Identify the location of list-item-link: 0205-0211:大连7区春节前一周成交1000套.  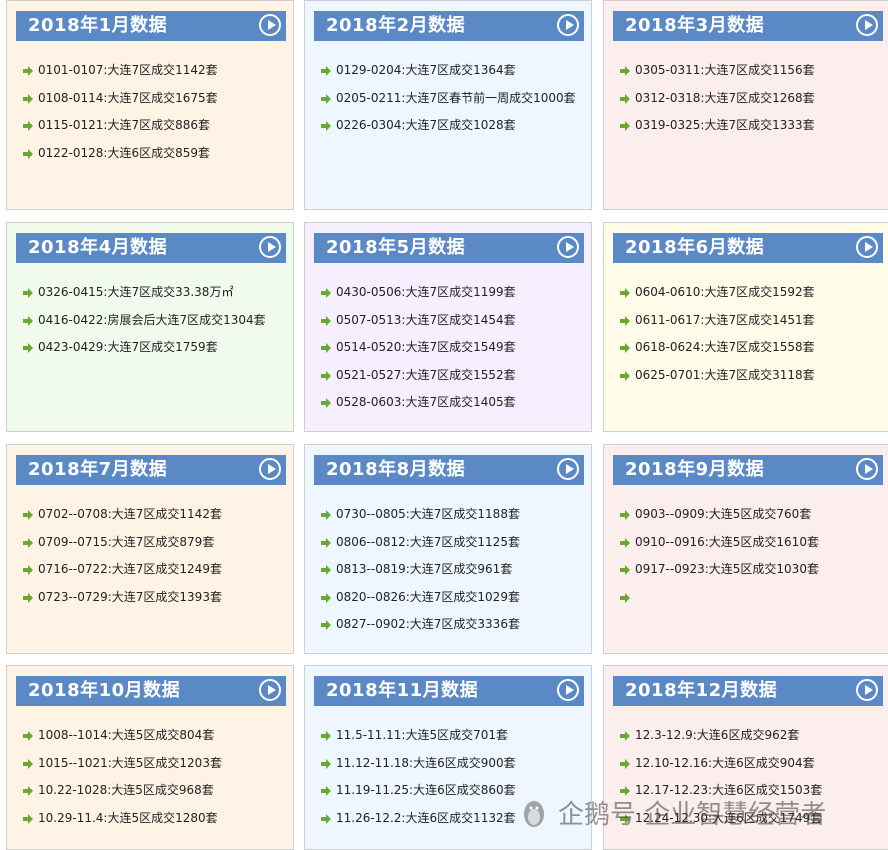
(456, 98).